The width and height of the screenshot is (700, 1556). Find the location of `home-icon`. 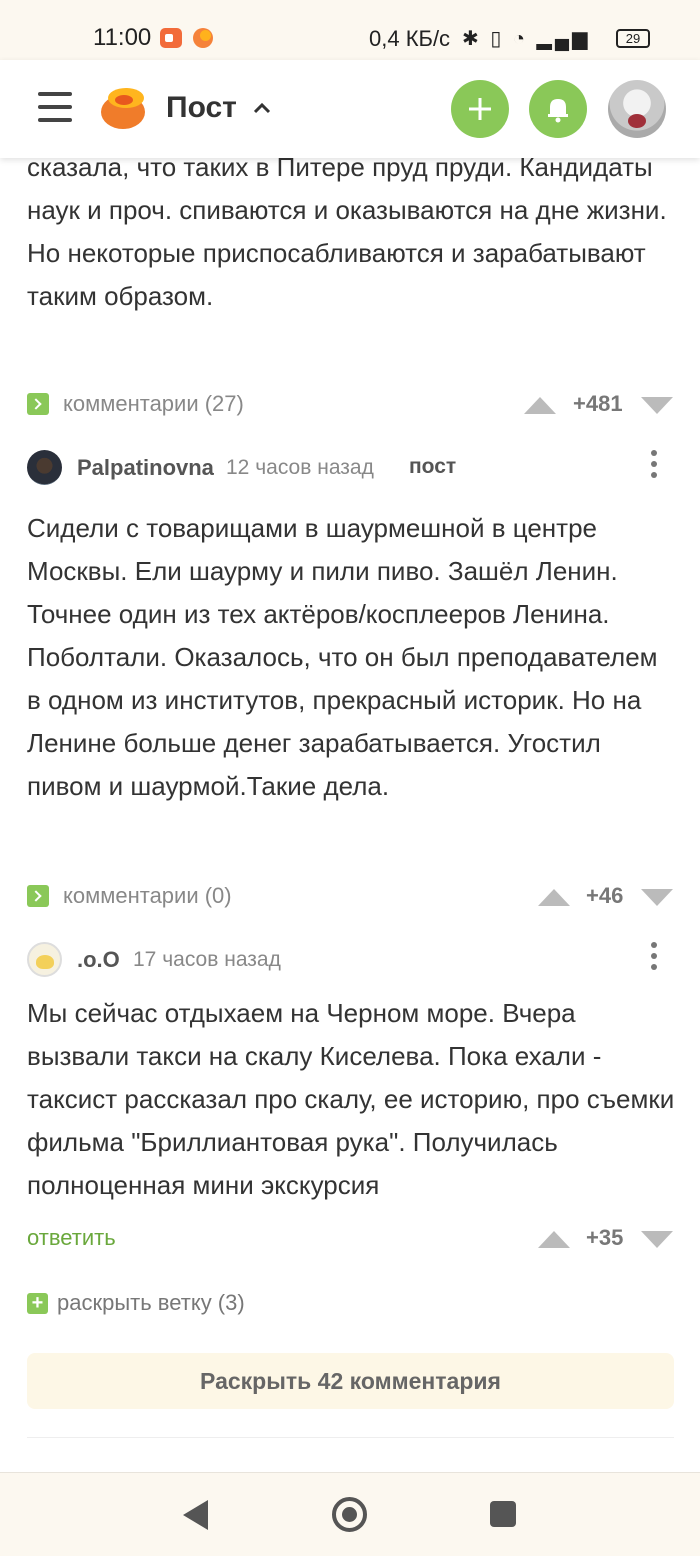

home-icon is located at coordinates (349, 1514).